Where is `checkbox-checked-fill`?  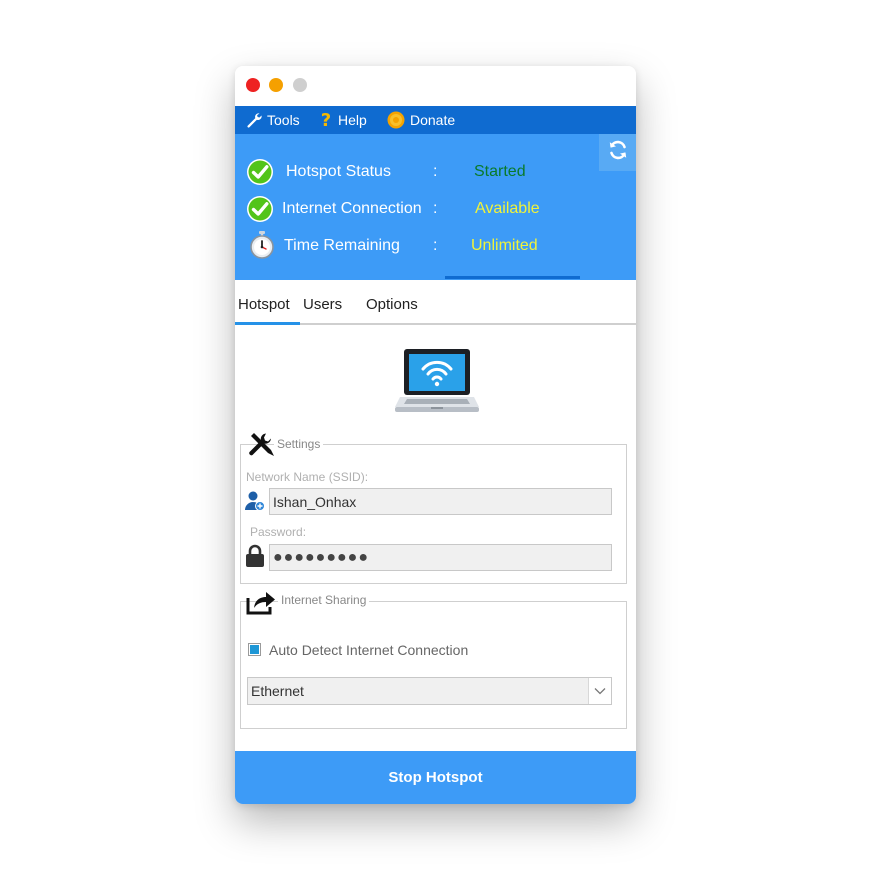
checkbox-checked-fill is located at coordinates (254, 649).